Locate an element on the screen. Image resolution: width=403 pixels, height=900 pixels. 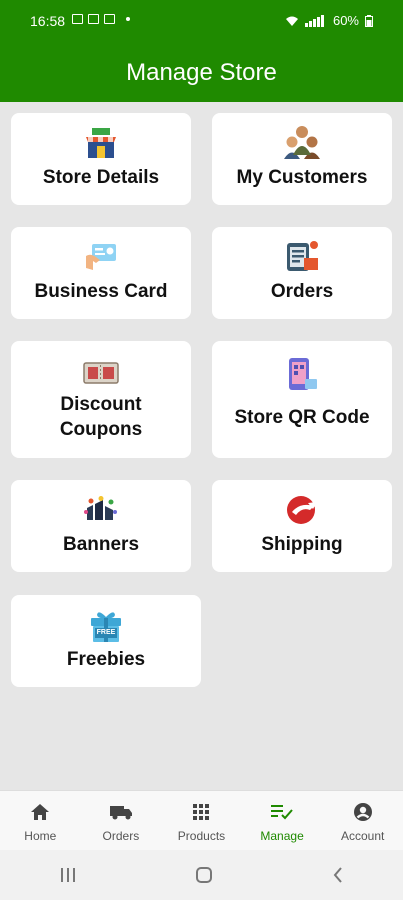
calendar-icon is located at coordinates (93, 19).